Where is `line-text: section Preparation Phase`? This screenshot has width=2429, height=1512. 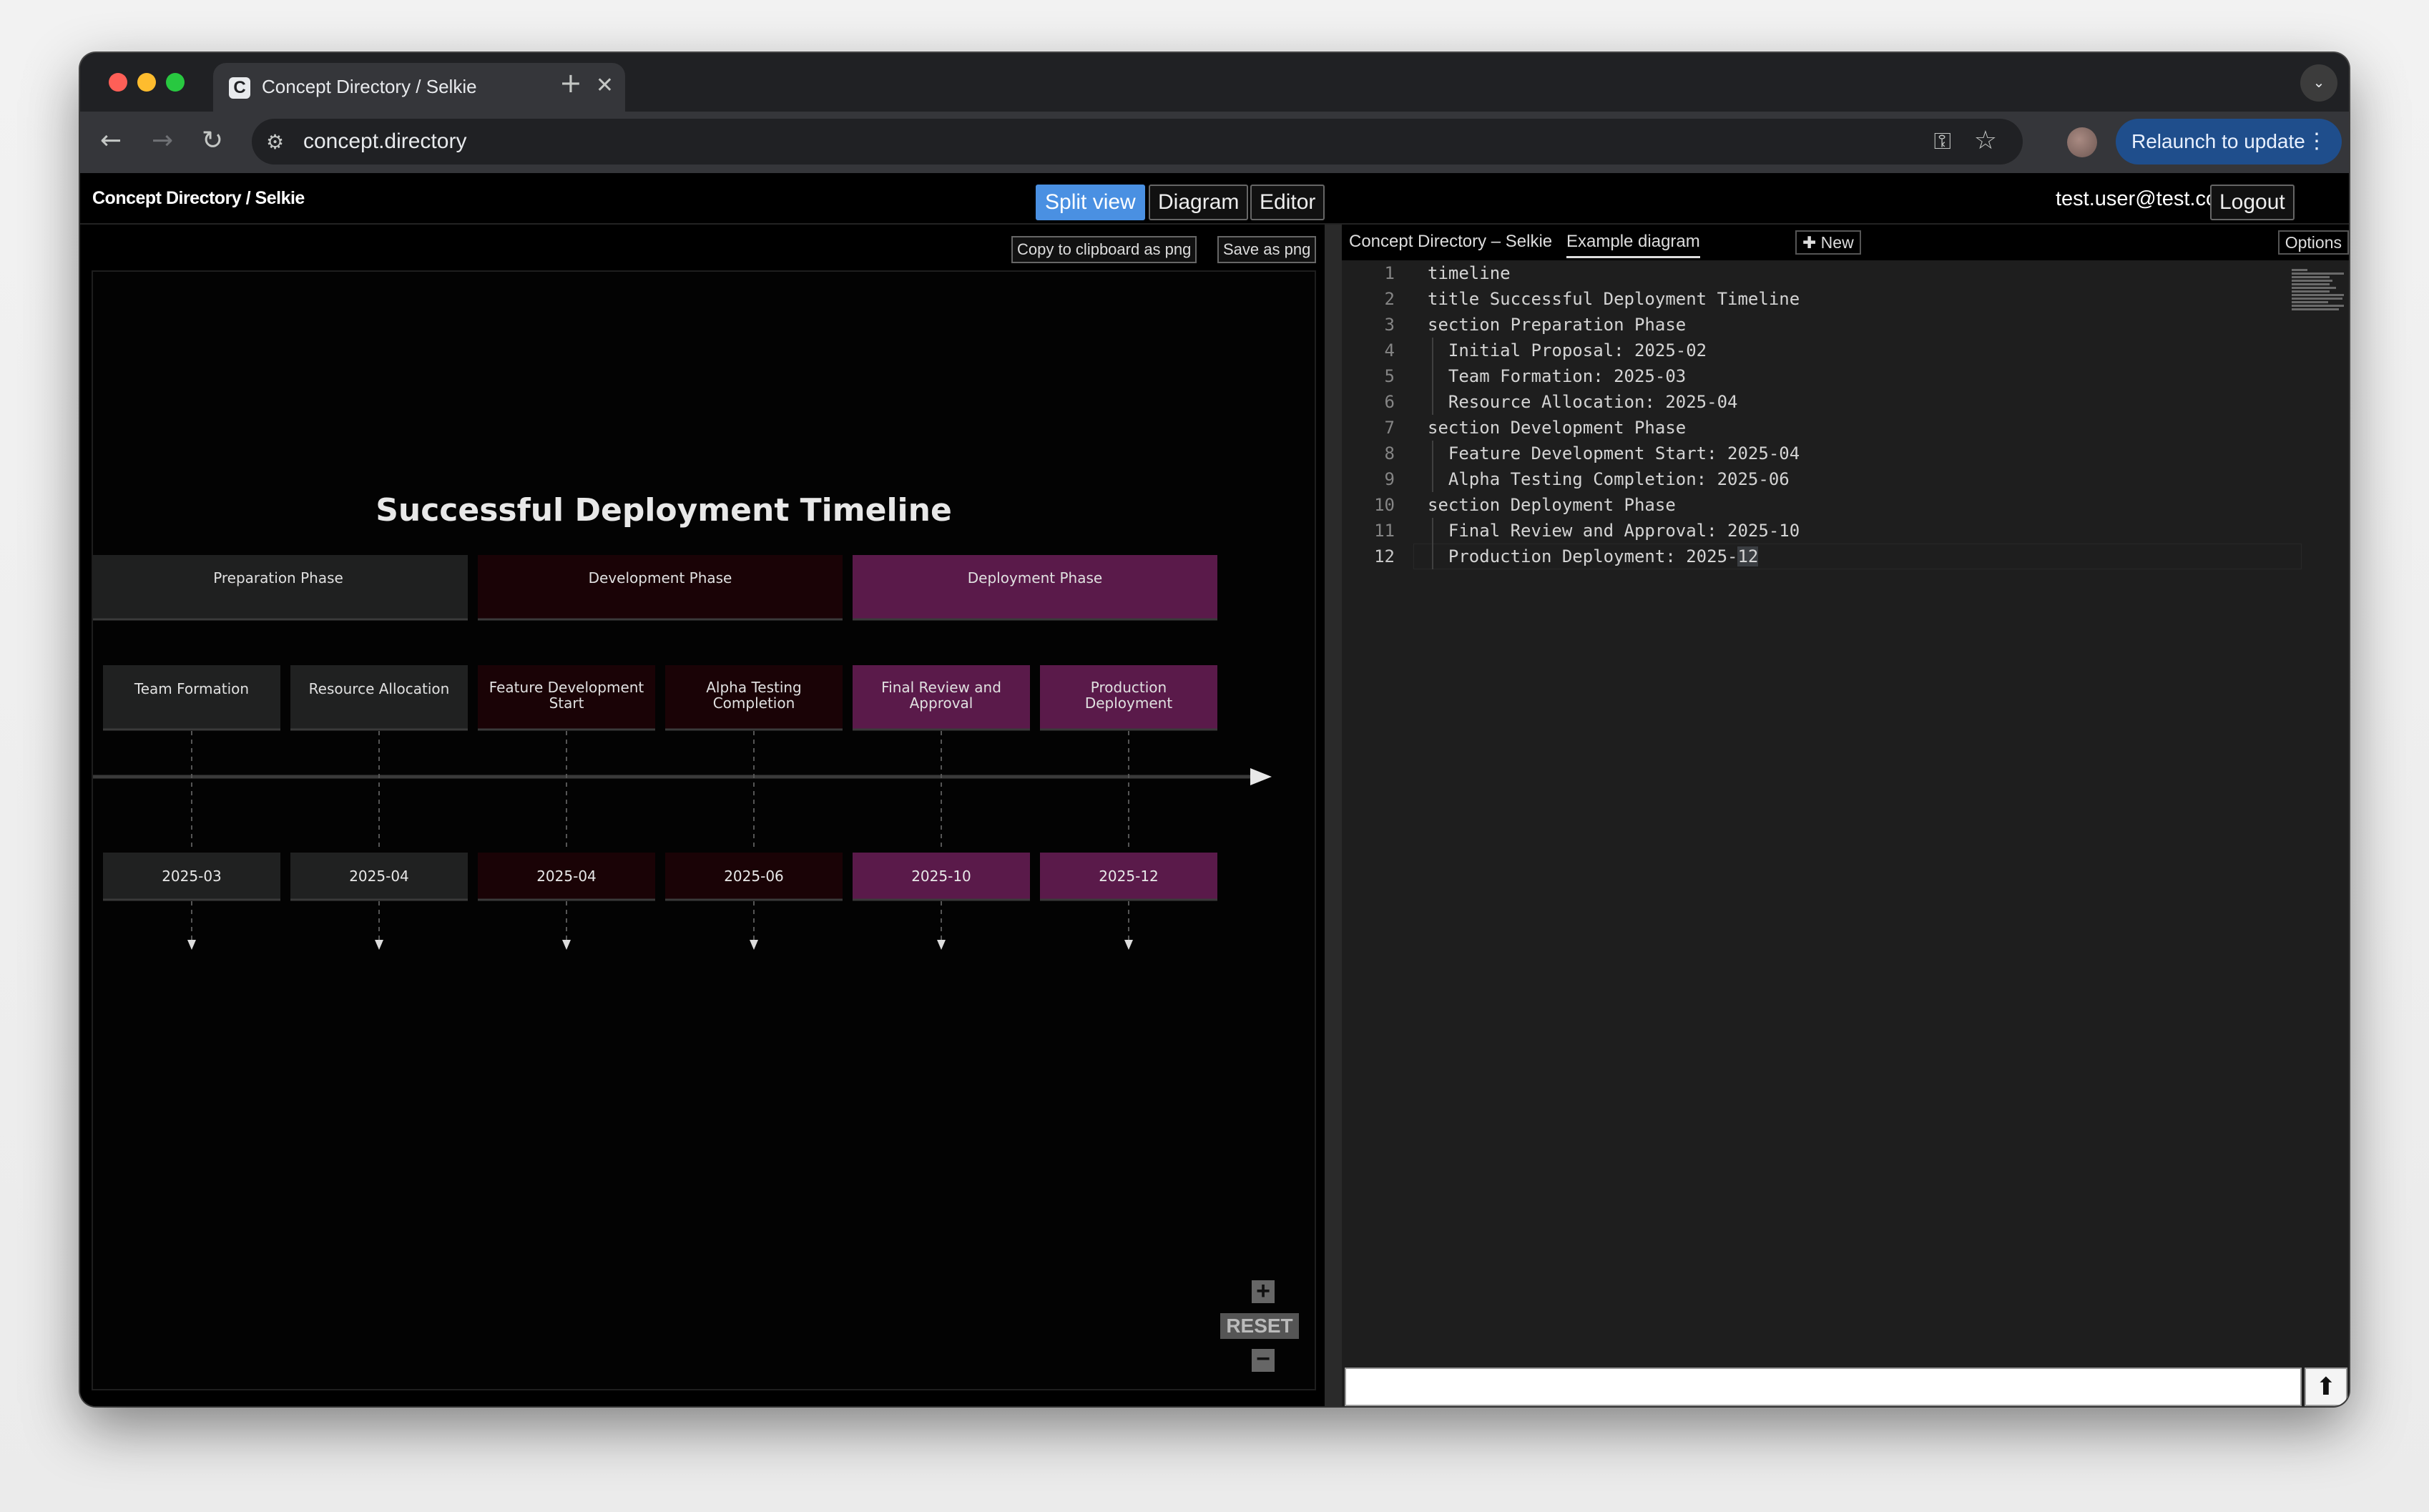 line-text: section Preparation Phase is located at coordinates (1558, 325).